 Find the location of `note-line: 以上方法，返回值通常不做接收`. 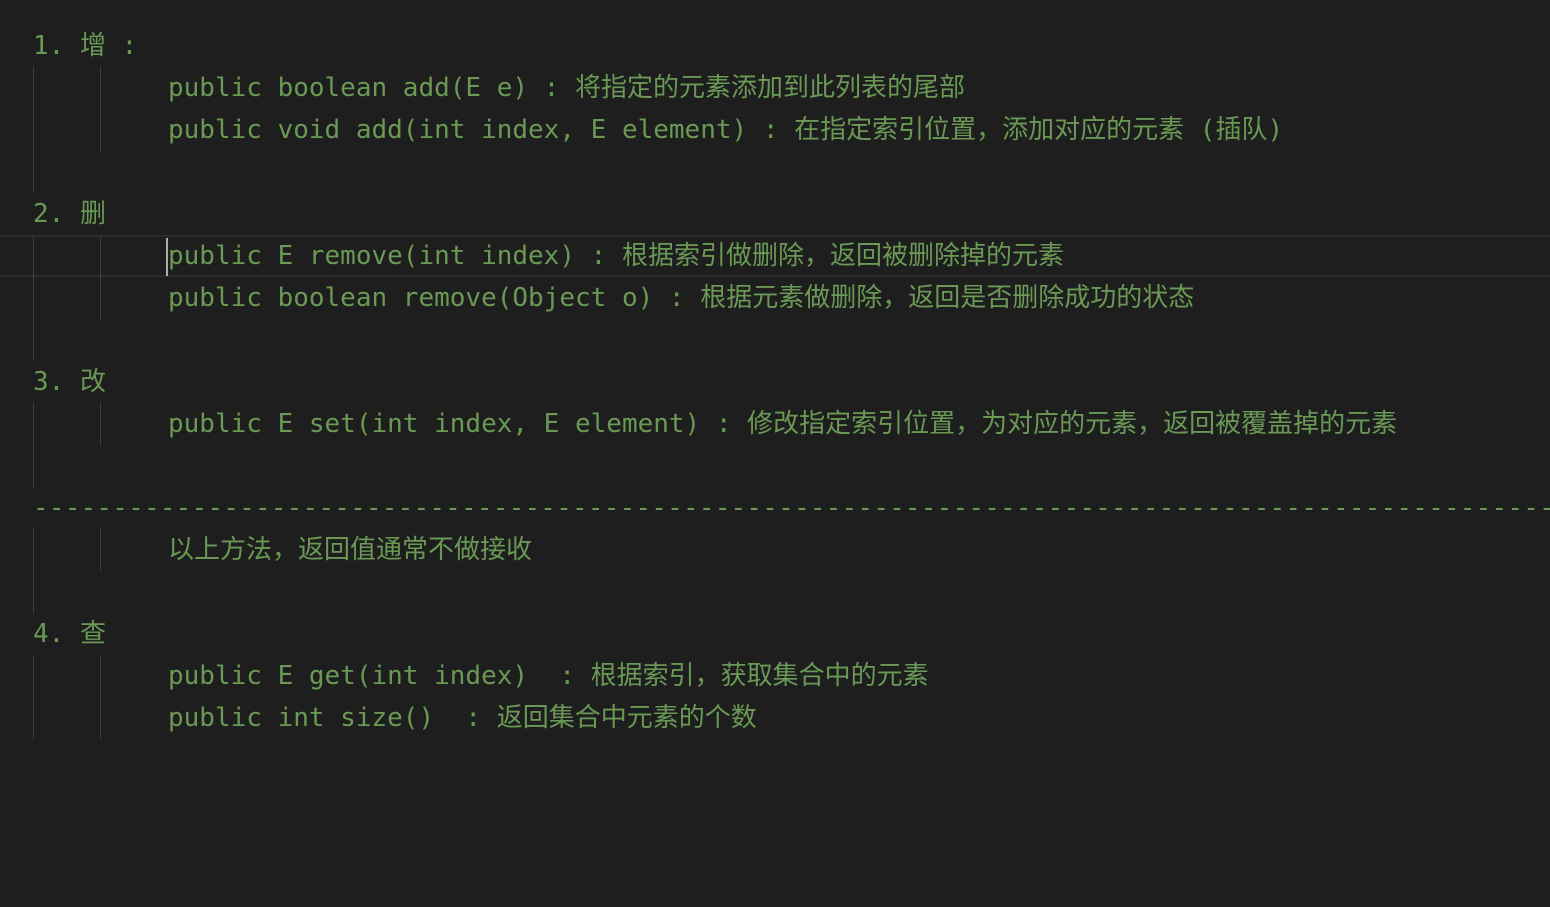

note-line: 以上方法，返回值通常不做接收 is located at coordinates (350, 550).